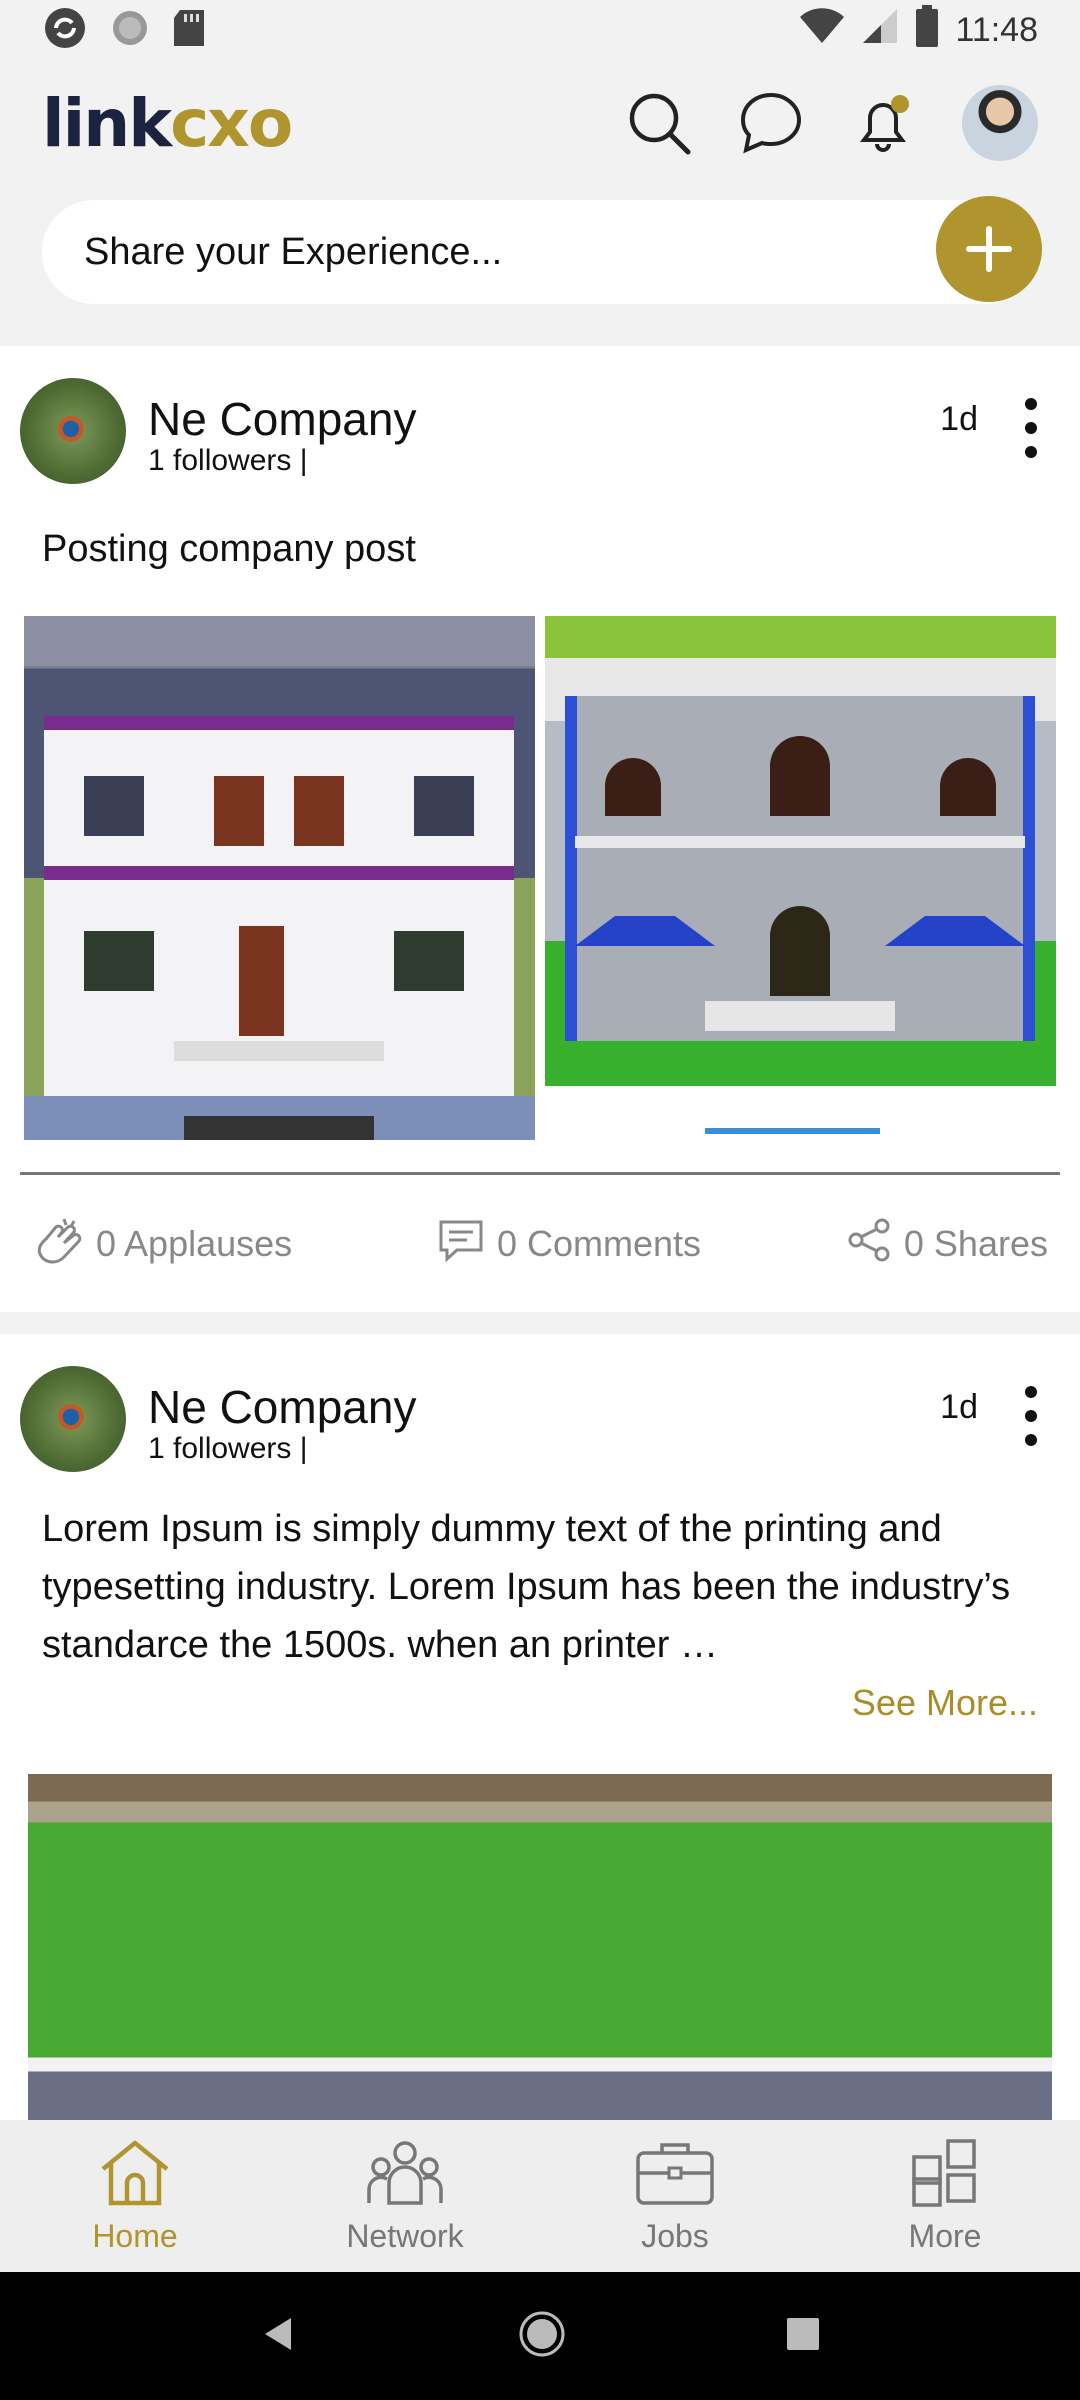 This screenshot has height=2400, width=1080. Describe the element at coordinates (989, 249) in the screenshot. I see `add-post-button` at that location.